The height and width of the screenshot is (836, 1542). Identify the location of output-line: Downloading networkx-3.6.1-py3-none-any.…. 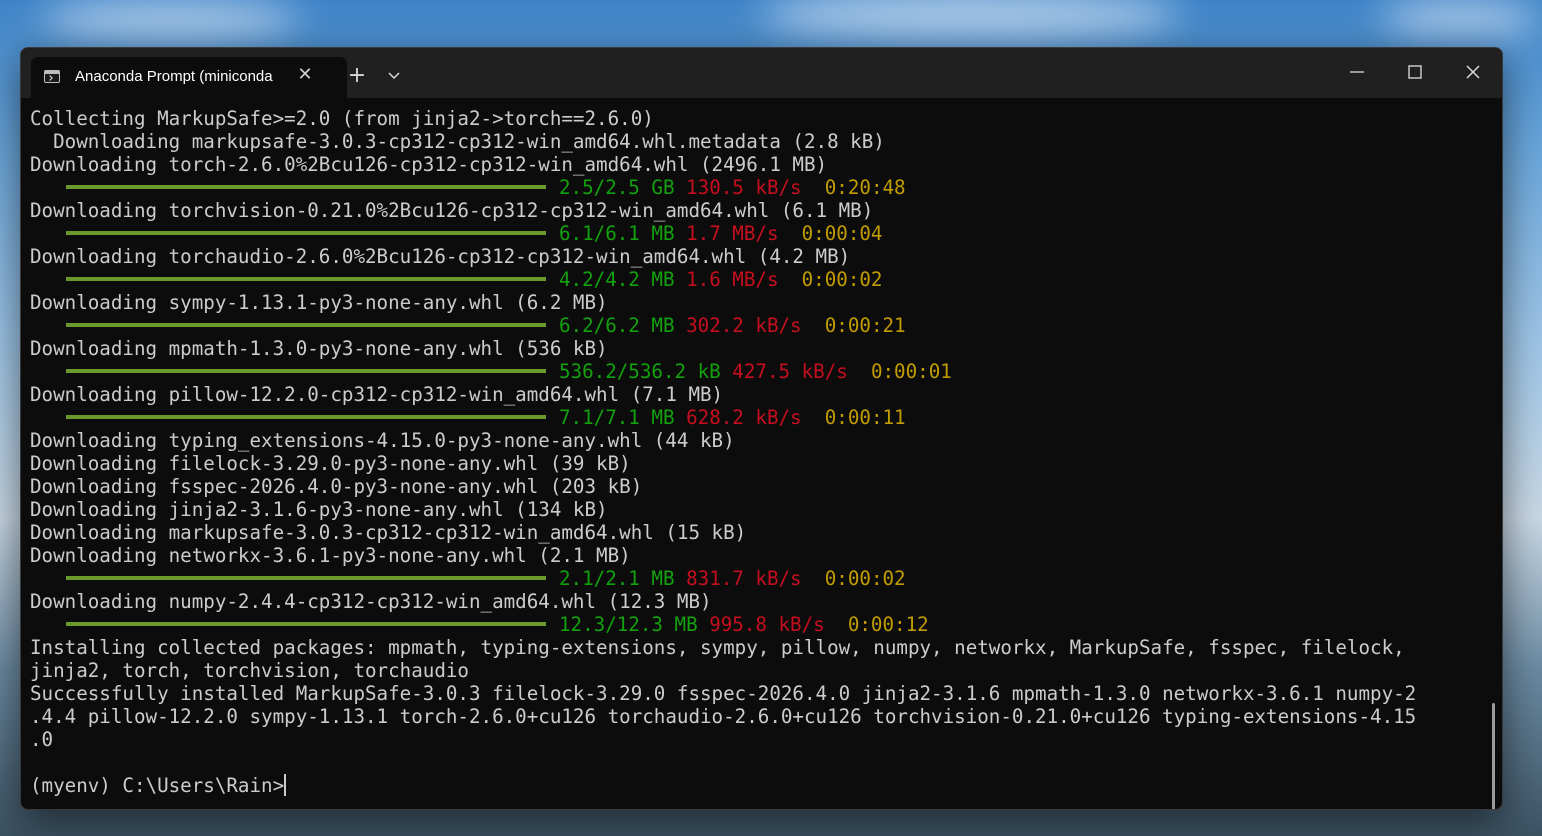
(330, 555).